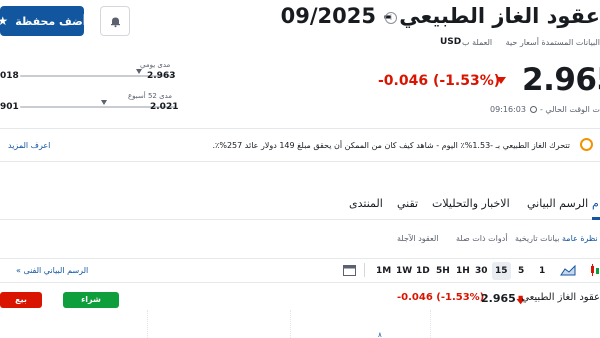 Image resolution: width=600 pixels, height=338 pixels. I want to click on tab-technical: تقني, so click(407, 203).